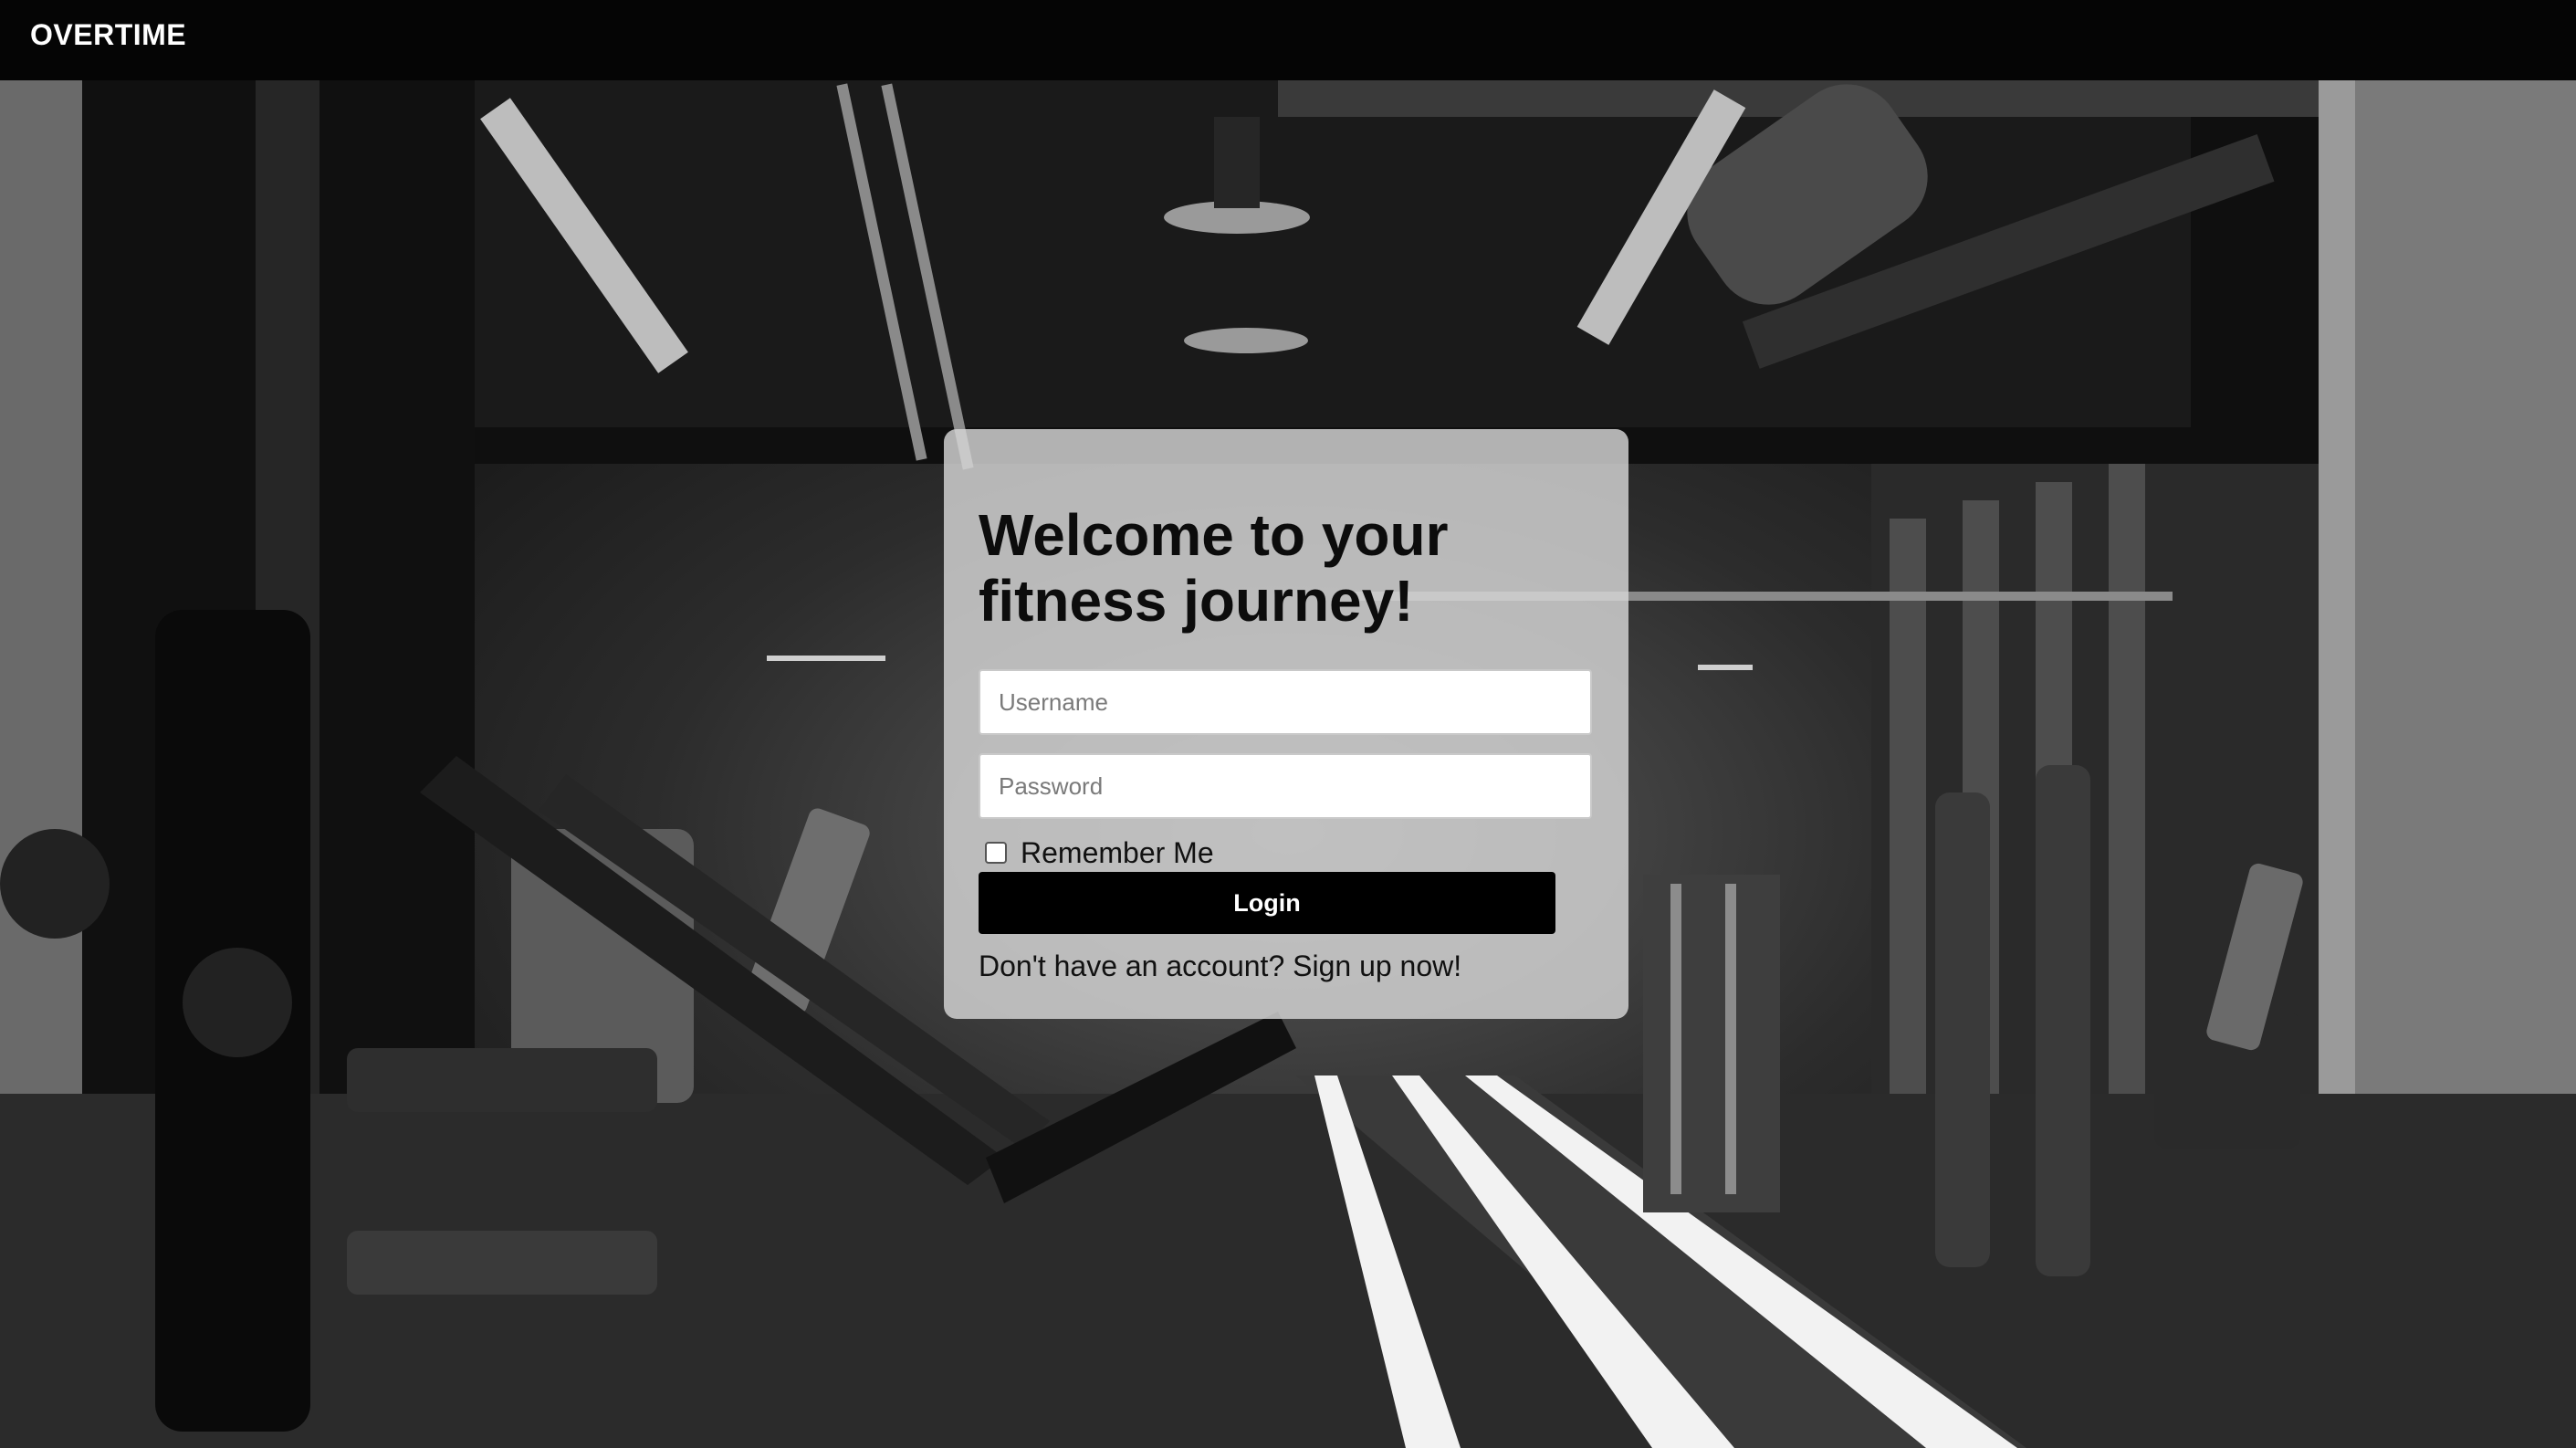 The width and height of the screenshot is (2576, 1448). What do you see at coordinates (1118, 853) in the screenshot?
I see `remember-me-label: Remember Me` at bounding box center [1118, 853].